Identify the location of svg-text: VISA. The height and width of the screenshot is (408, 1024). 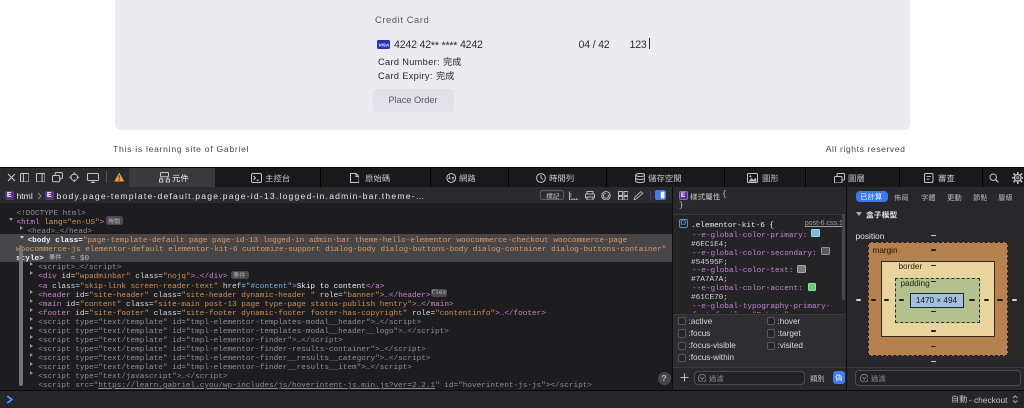
(383, 44).